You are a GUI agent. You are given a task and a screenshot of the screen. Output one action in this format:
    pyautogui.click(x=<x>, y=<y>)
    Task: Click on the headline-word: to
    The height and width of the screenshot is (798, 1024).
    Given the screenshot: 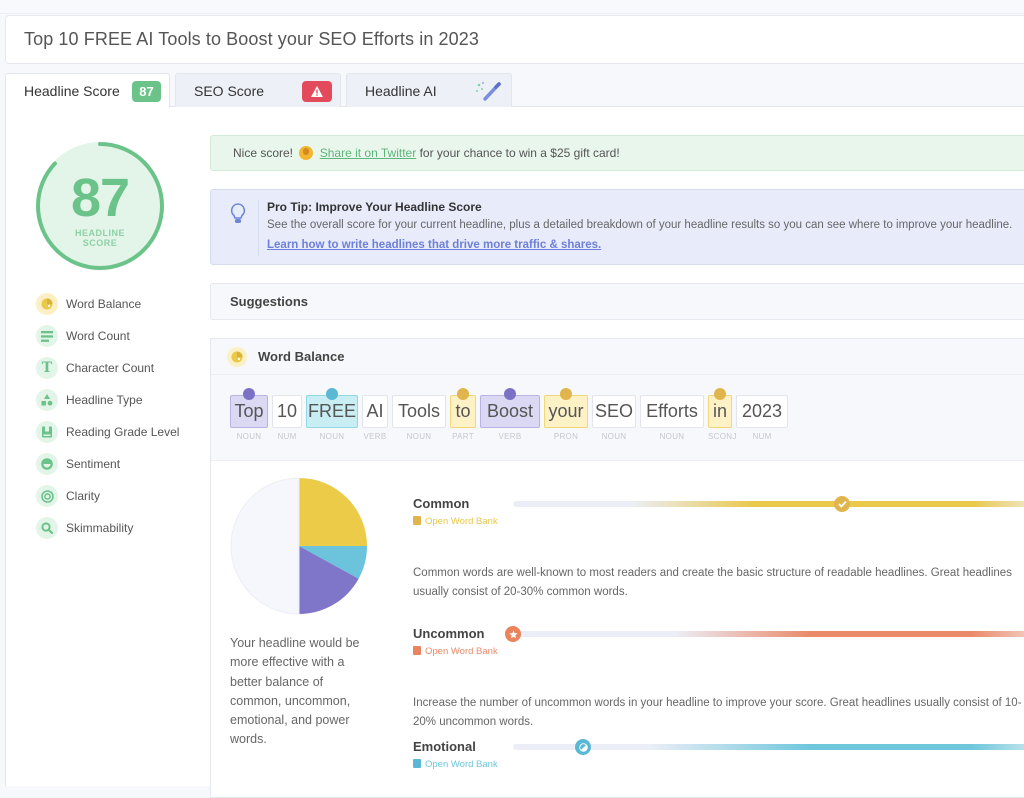 What is the action you would take?
    pyautogui.click(x=463, y=408)
    